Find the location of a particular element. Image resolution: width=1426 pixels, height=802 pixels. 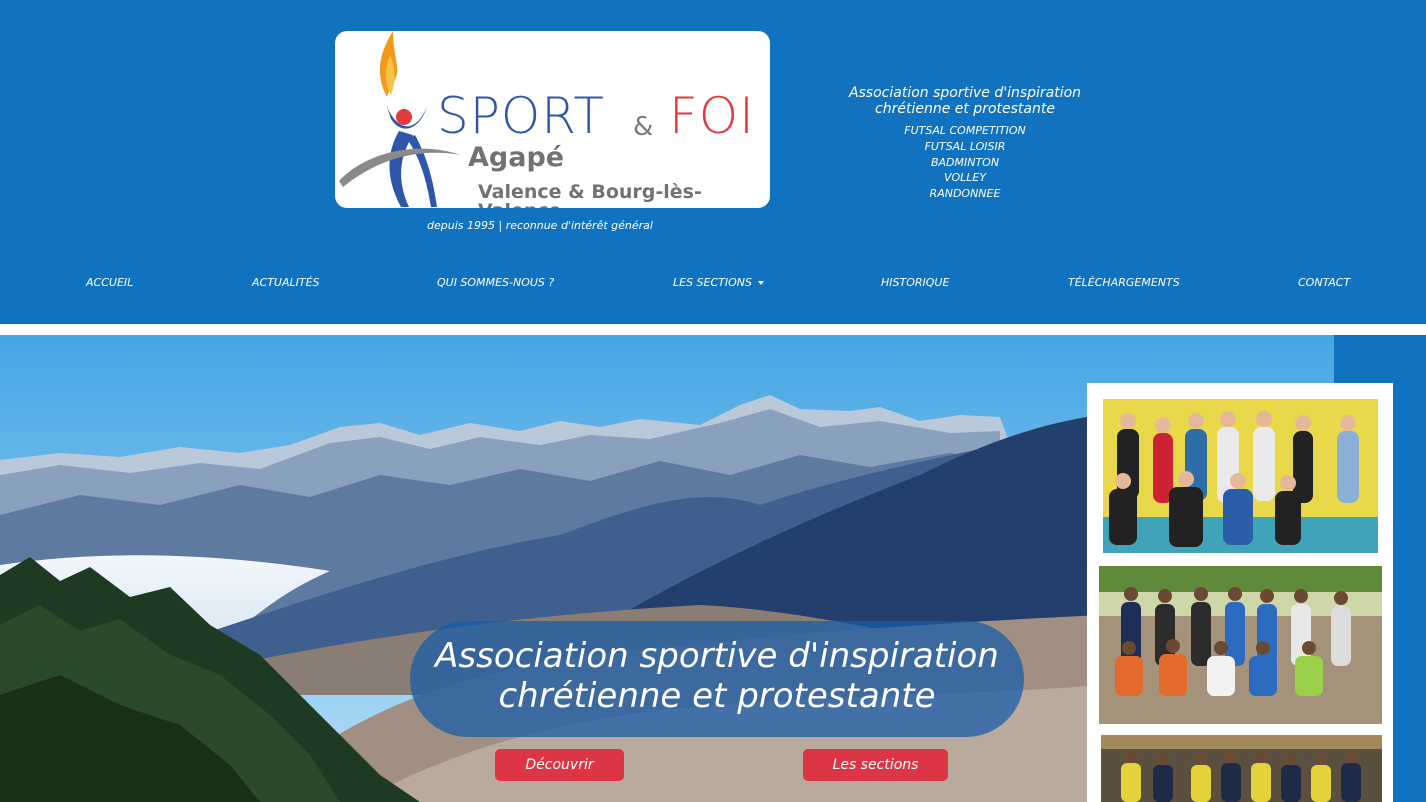

discover-button: Découvrir is located at coordinates (559, 765).